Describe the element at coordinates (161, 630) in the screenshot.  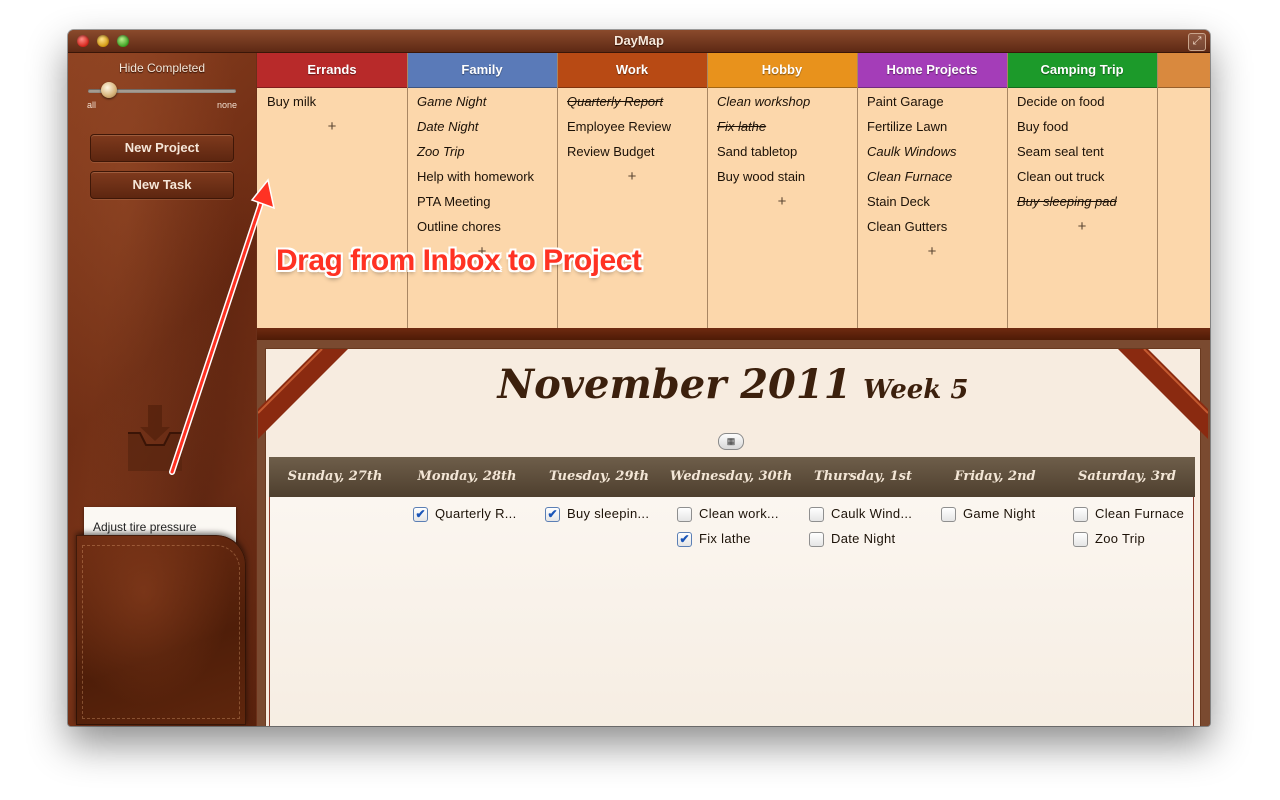
I see `inbox-pocket` at that location.